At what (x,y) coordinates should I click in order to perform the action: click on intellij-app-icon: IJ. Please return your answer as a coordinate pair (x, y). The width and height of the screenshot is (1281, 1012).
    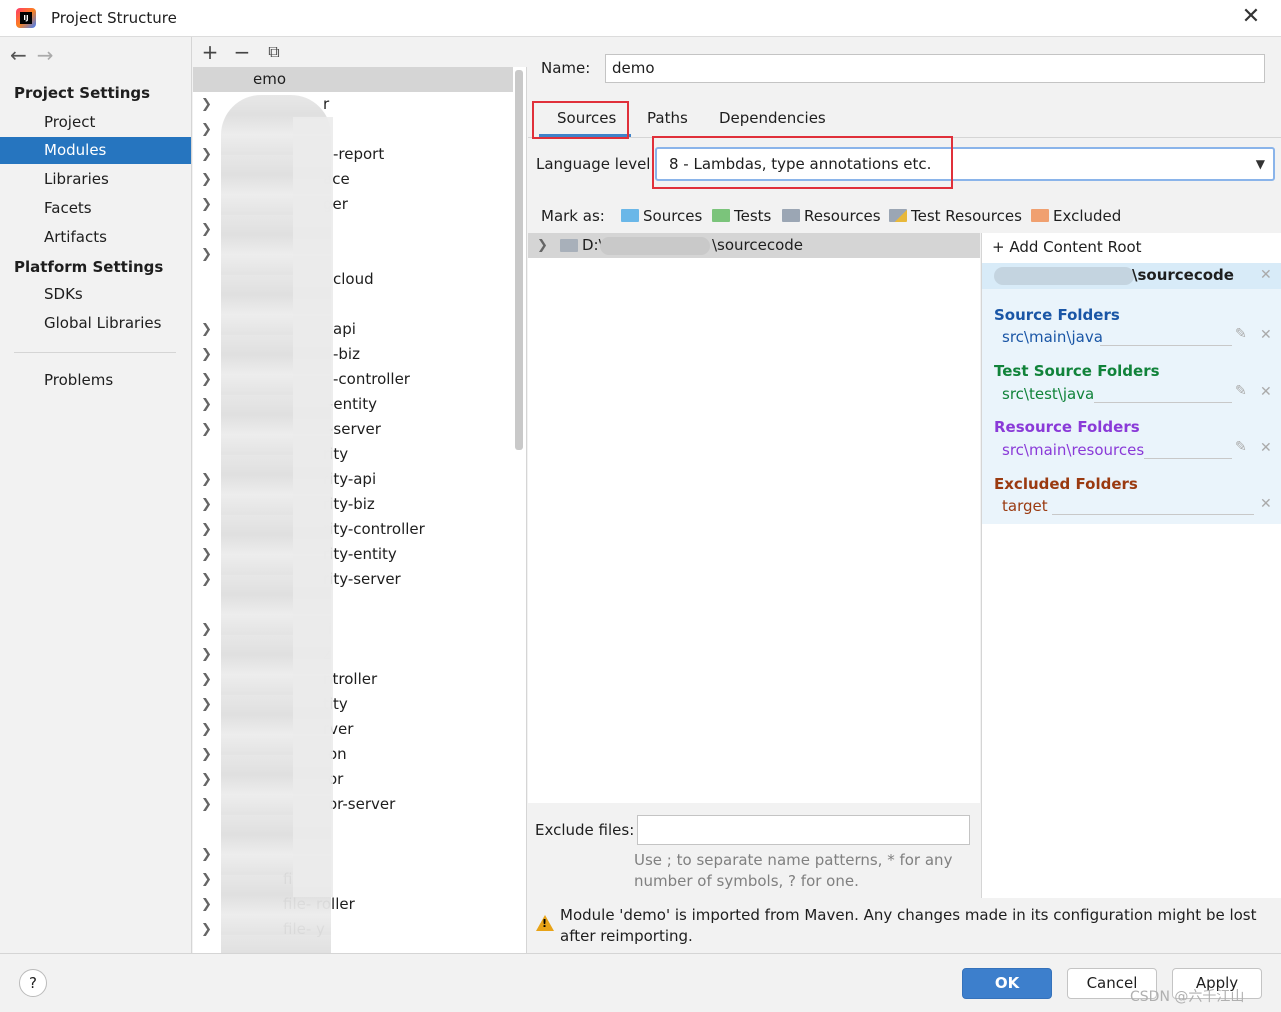
    Looking at the image, I should click on (26, 18).